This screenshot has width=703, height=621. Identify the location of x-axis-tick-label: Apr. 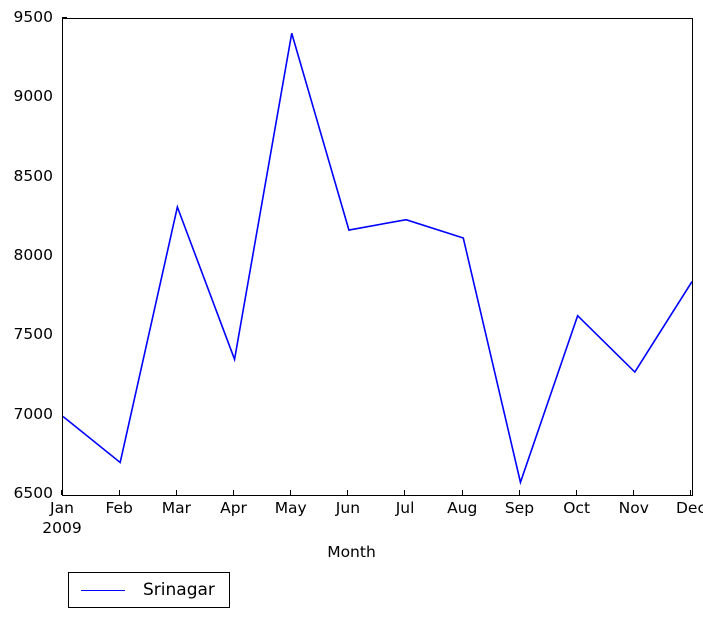
(233, 508).